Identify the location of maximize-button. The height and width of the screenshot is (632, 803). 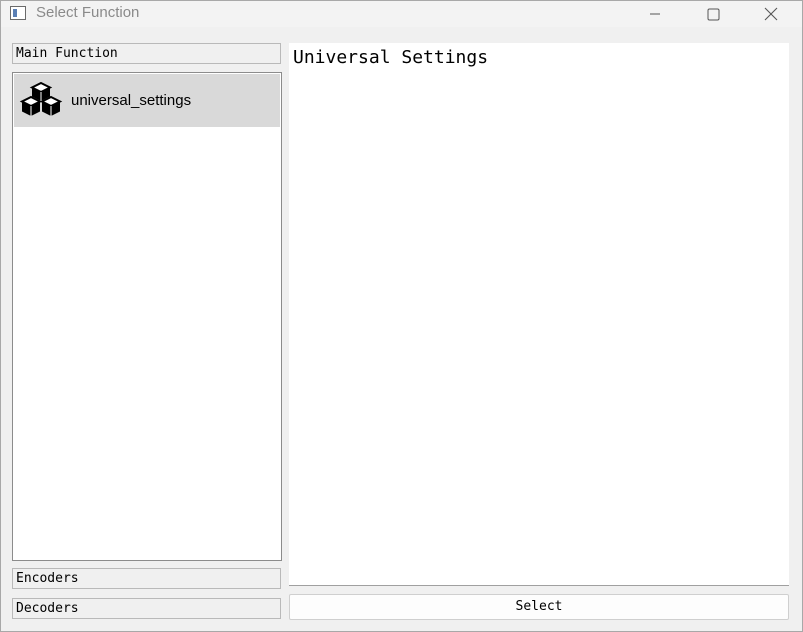
(713, 14).